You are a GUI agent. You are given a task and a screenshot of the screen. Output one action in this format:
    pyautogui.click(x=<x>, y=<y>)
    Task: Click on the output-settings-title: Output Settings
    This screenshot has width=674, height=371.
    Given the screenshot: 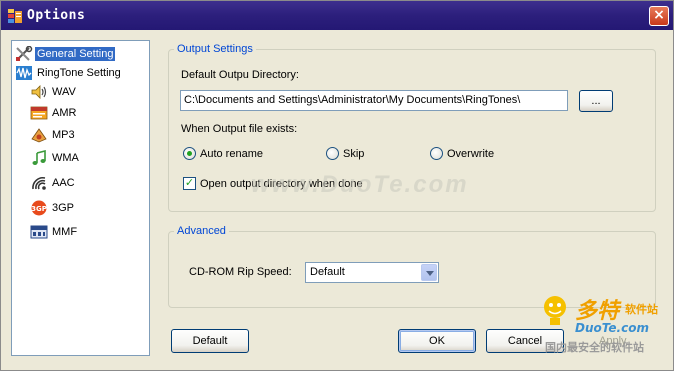 What is the action you would take?
    pyautogui.click(x=215, y=49)
    